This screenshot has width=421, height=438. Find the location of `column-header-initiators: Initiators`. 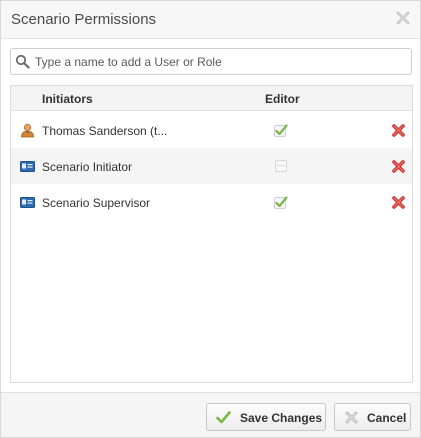

column-header-initiators: Initiators is located at coordinates (67, 99).